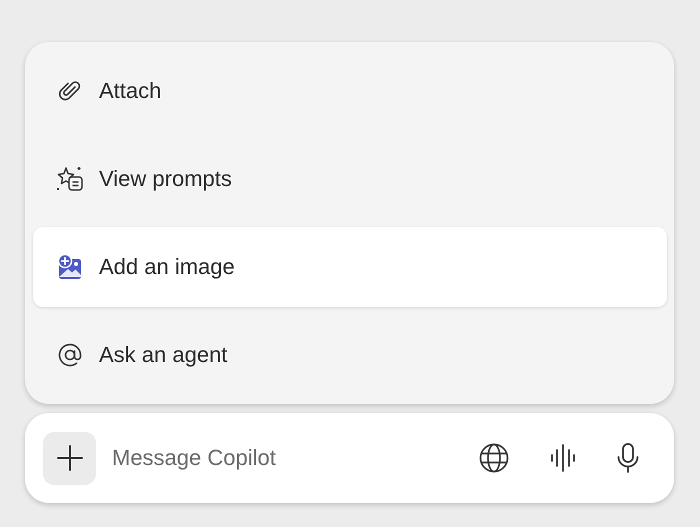 The height and width of the screenshot is (527, 700). I want to click on plus-icon, so click(70, 458).